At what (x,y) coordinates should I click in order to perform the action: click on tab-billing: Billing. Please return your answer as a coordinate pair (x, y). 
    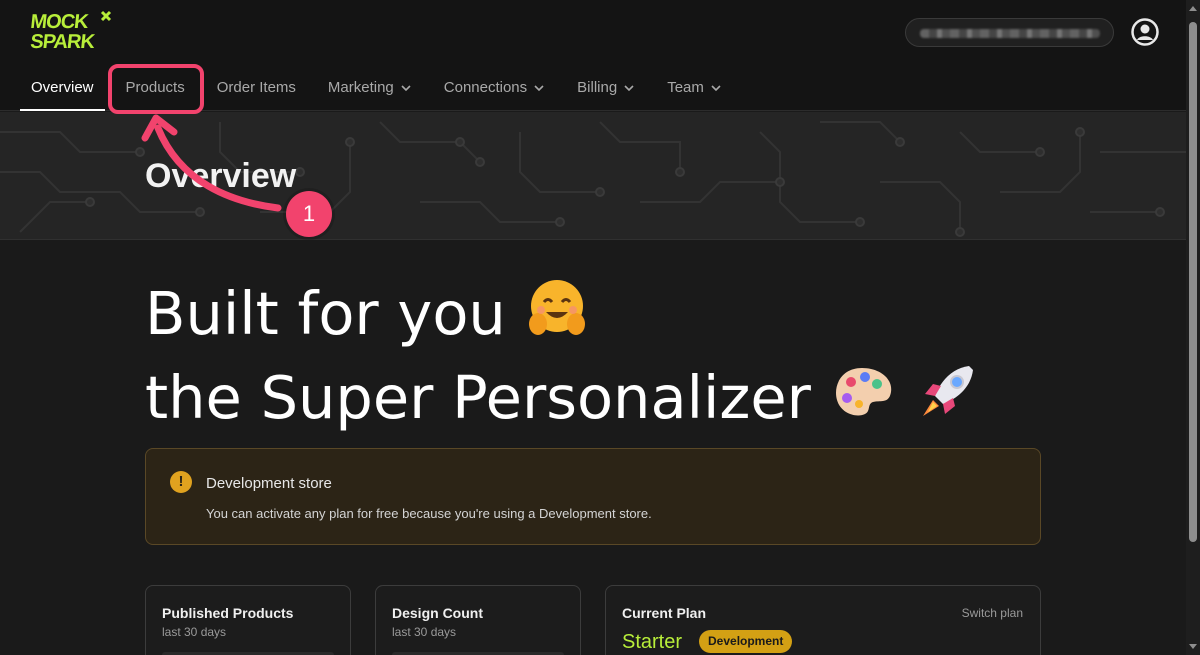
    Looking at the image, I should click on (606, 88).